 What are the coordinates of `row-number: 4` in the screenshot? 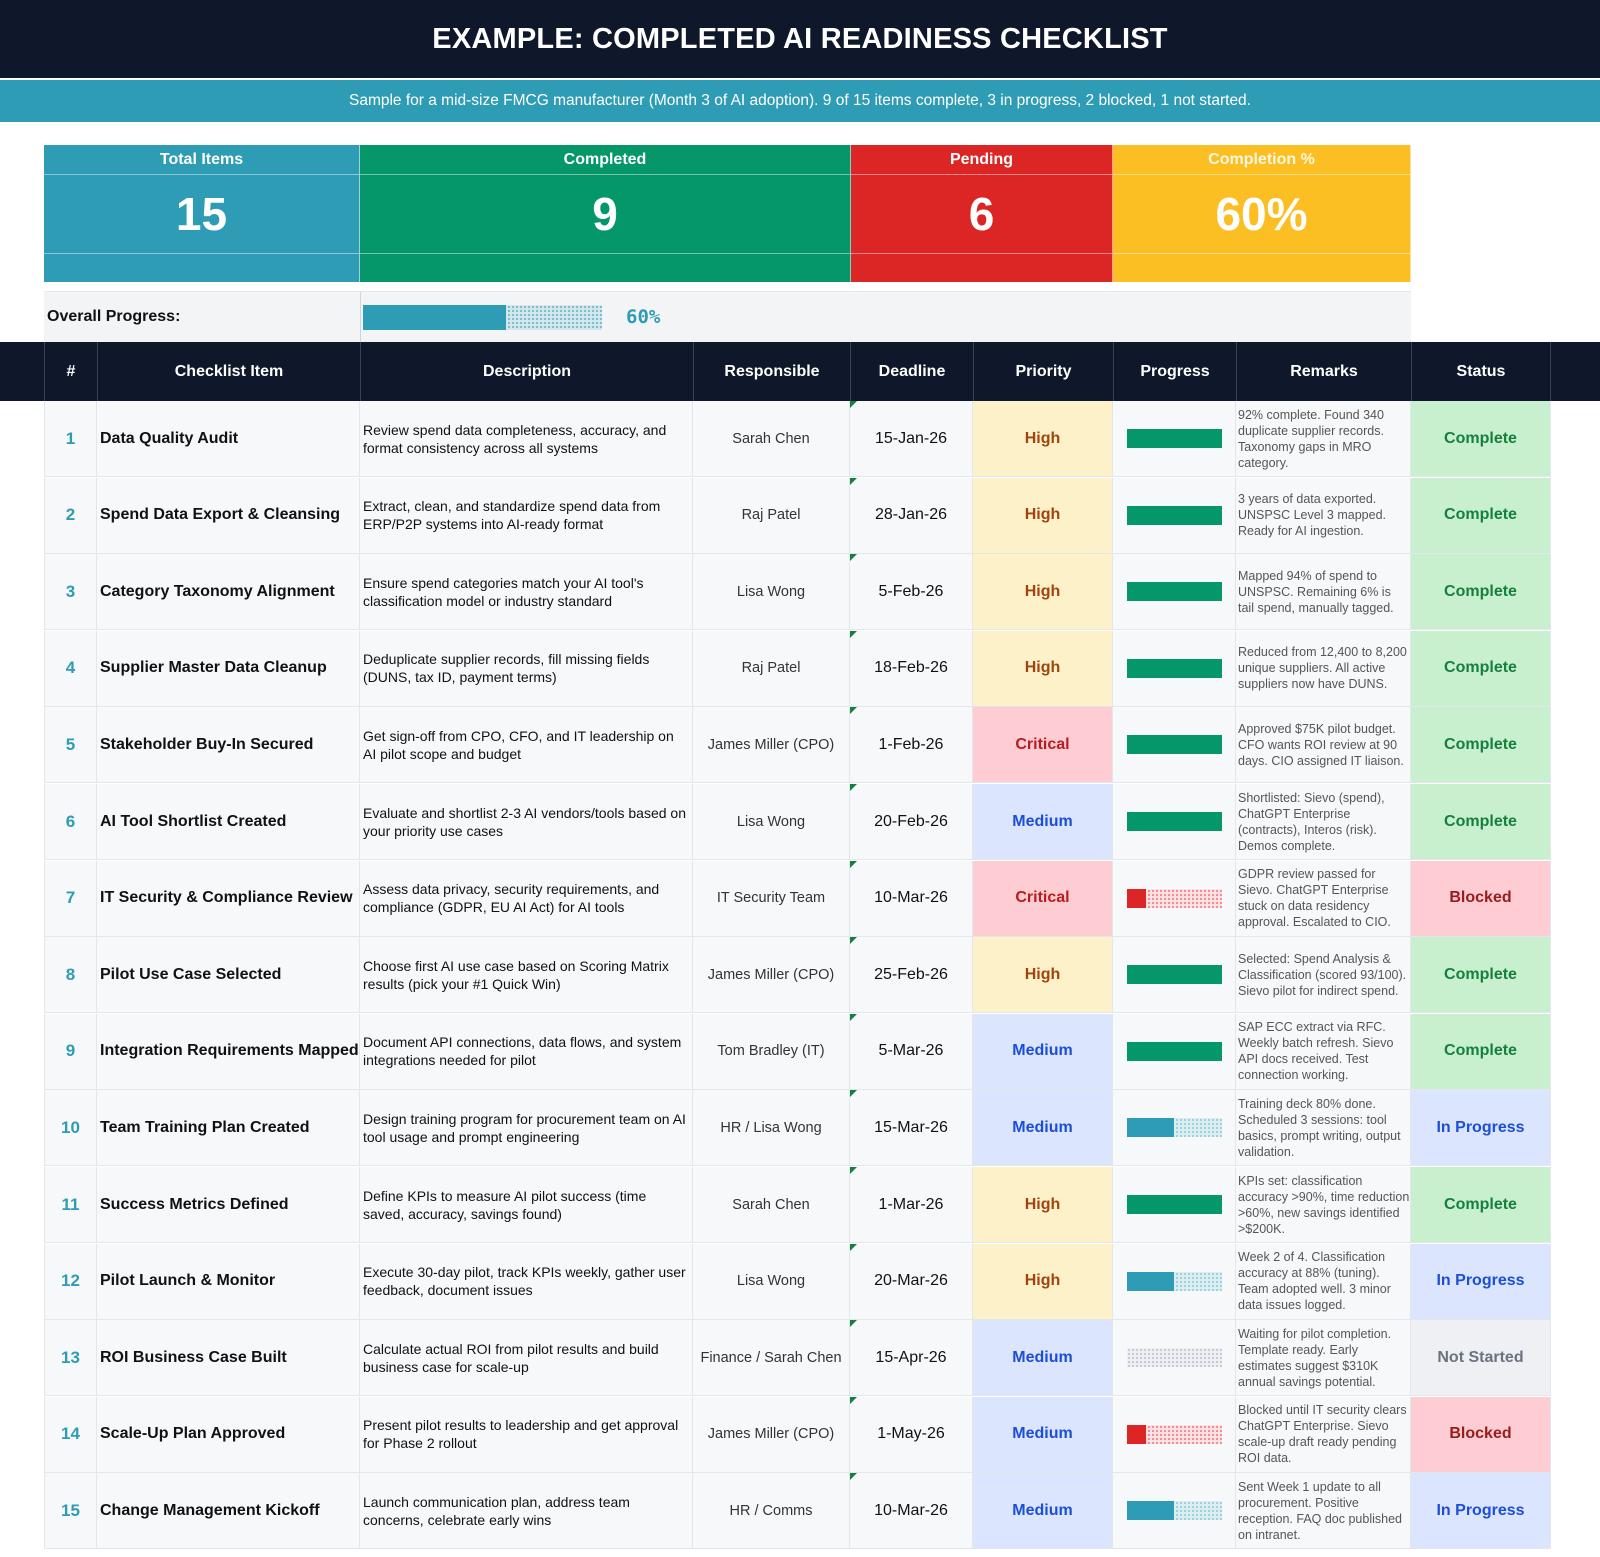 It's located at (70, 668).